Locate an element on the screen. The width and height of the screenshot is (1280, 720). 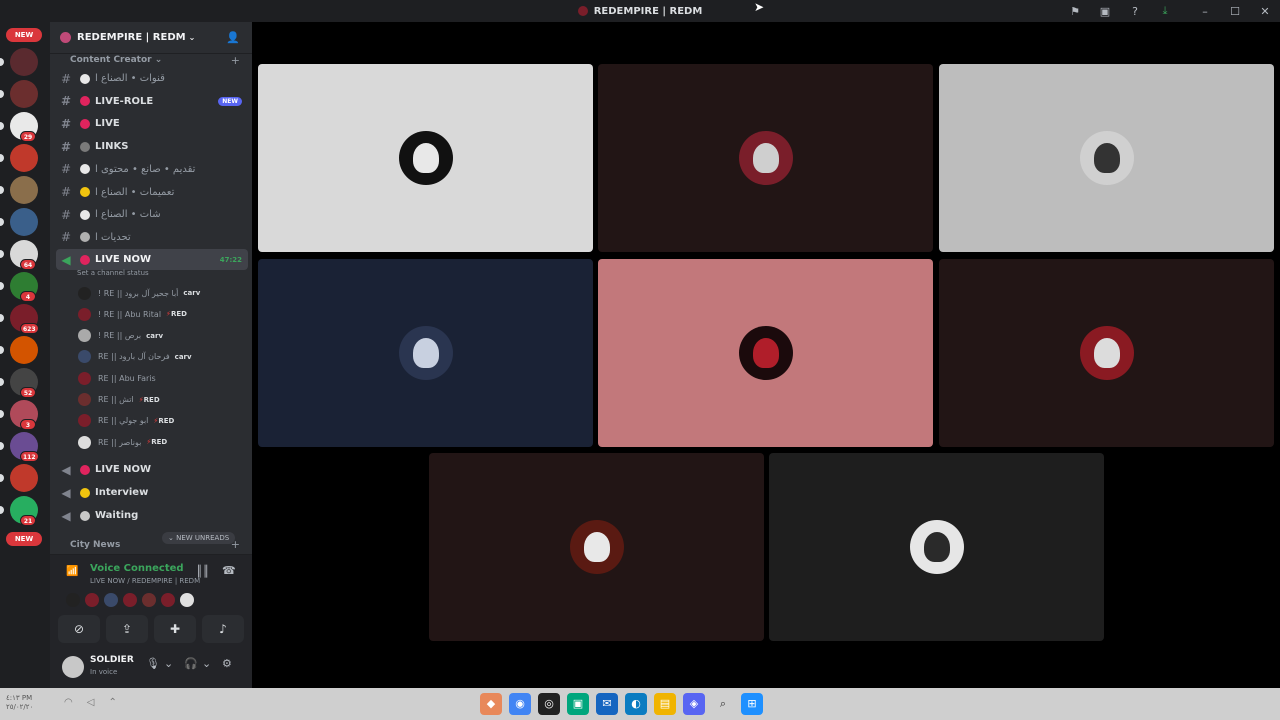
voice-connected-label: Voice Connected is located at coordinates (137, 568).